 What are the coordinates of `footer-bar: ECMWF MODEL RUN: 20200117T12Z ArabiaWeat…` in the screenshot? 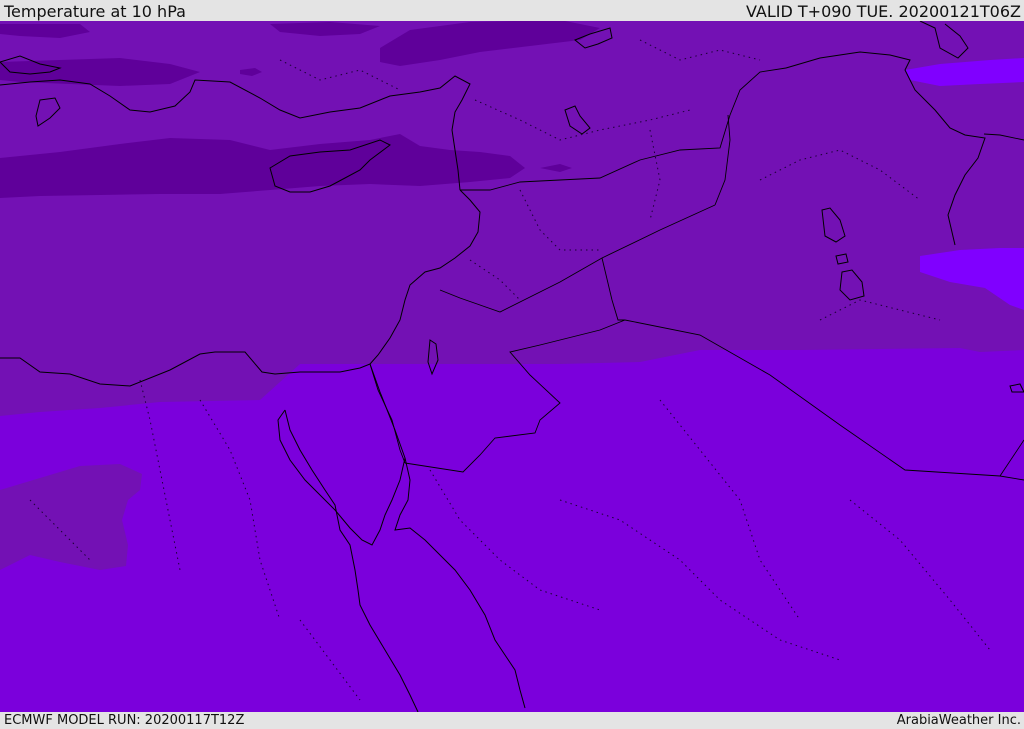 It's located at (512, 720).